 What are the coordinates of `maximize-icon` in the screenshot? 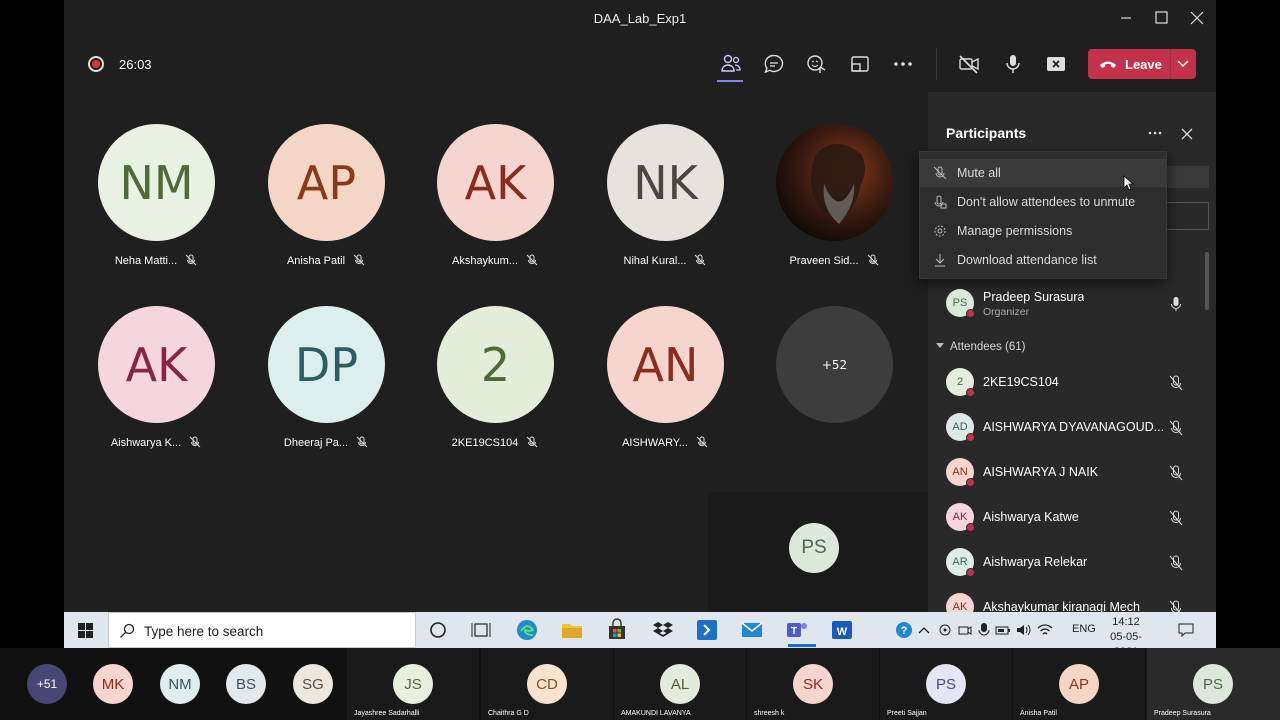 It's located at (1161, 18).